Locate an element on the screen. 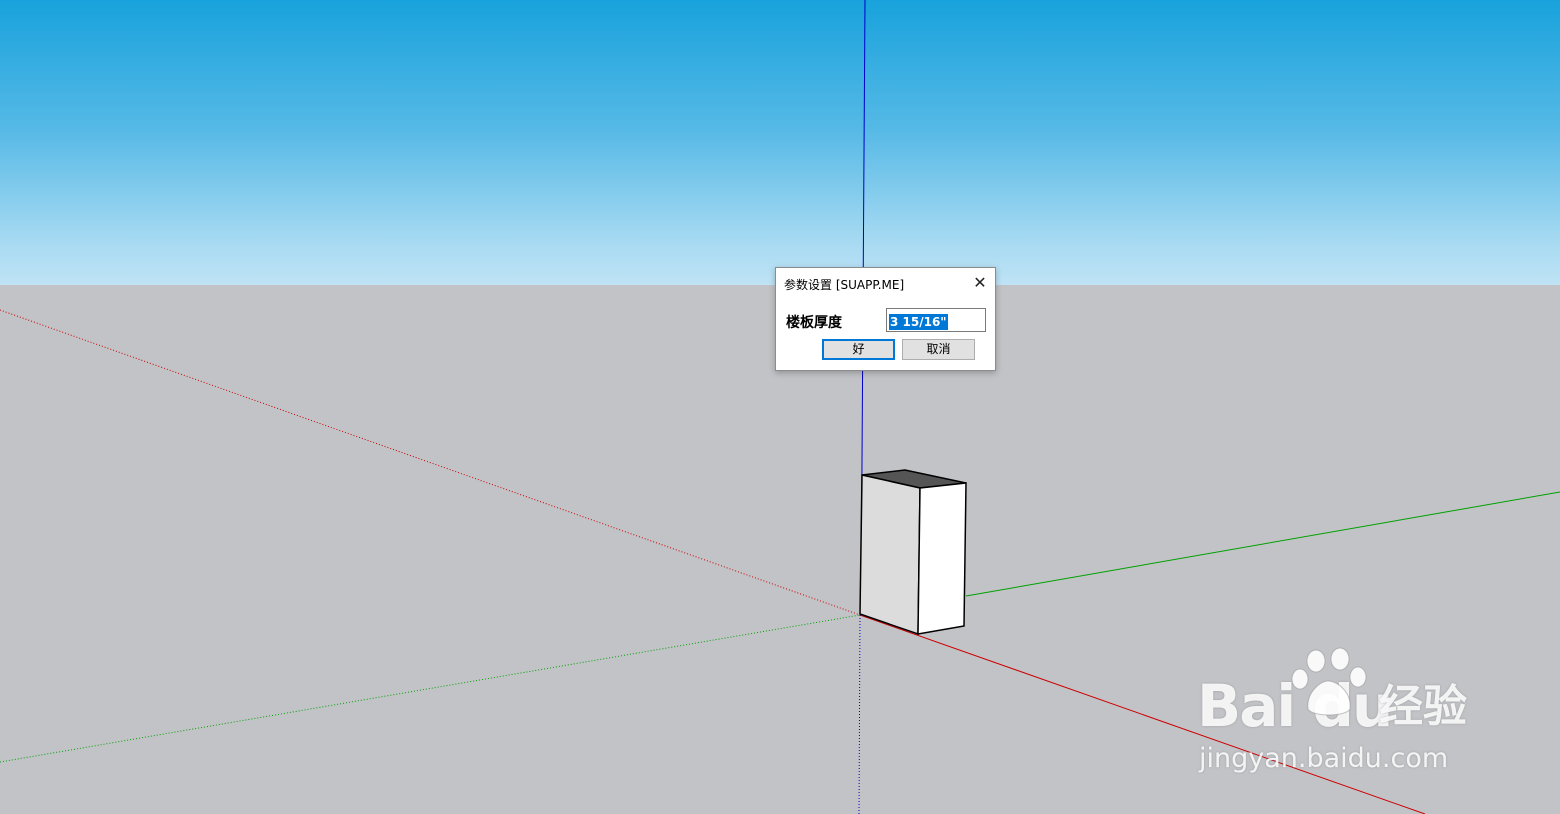 Image resolution: width=1560 pixels, height=814 pixels. floor-thickness-label: 楼板厚度 is located at coordinates (814, 323).